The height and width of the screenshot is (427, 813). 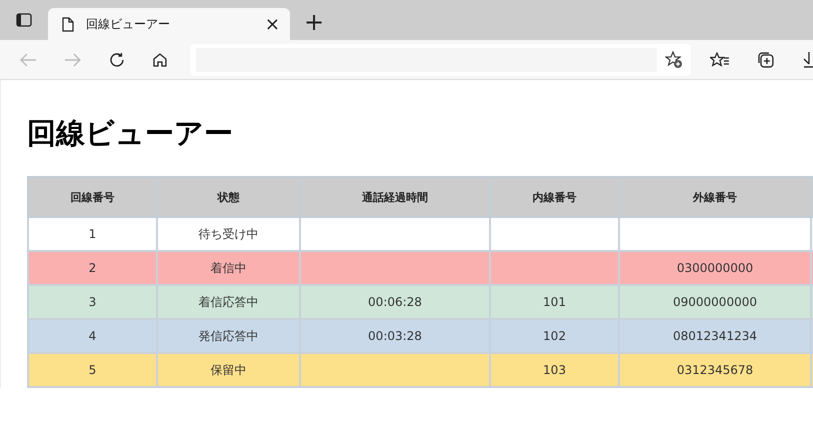 What do you see at coordinates (228, 197) in the screenshot?
I see `column-header: 状態` at bounding box center [228, 197].